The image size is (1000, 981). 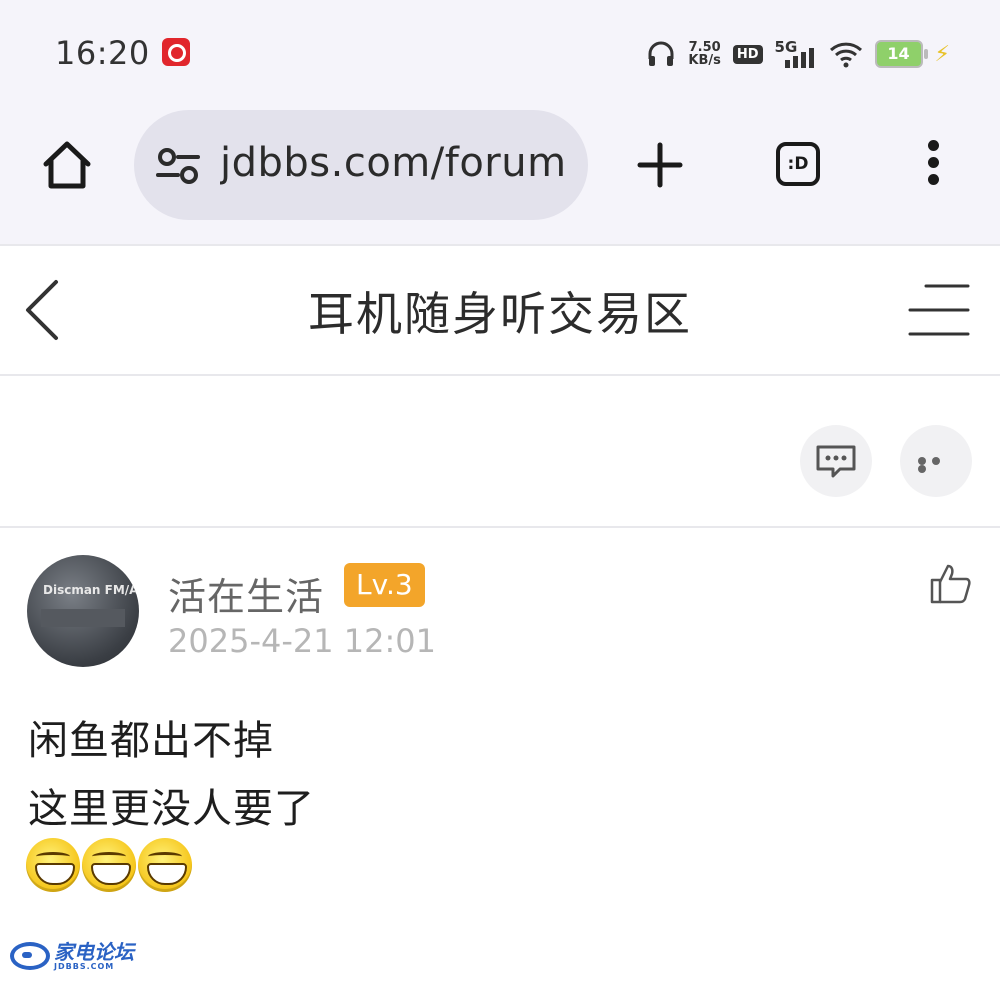 What do you see at coordinates (176, 52) in the screenshot?
I see `netease-music-icon` at bounding box center [176, 52].